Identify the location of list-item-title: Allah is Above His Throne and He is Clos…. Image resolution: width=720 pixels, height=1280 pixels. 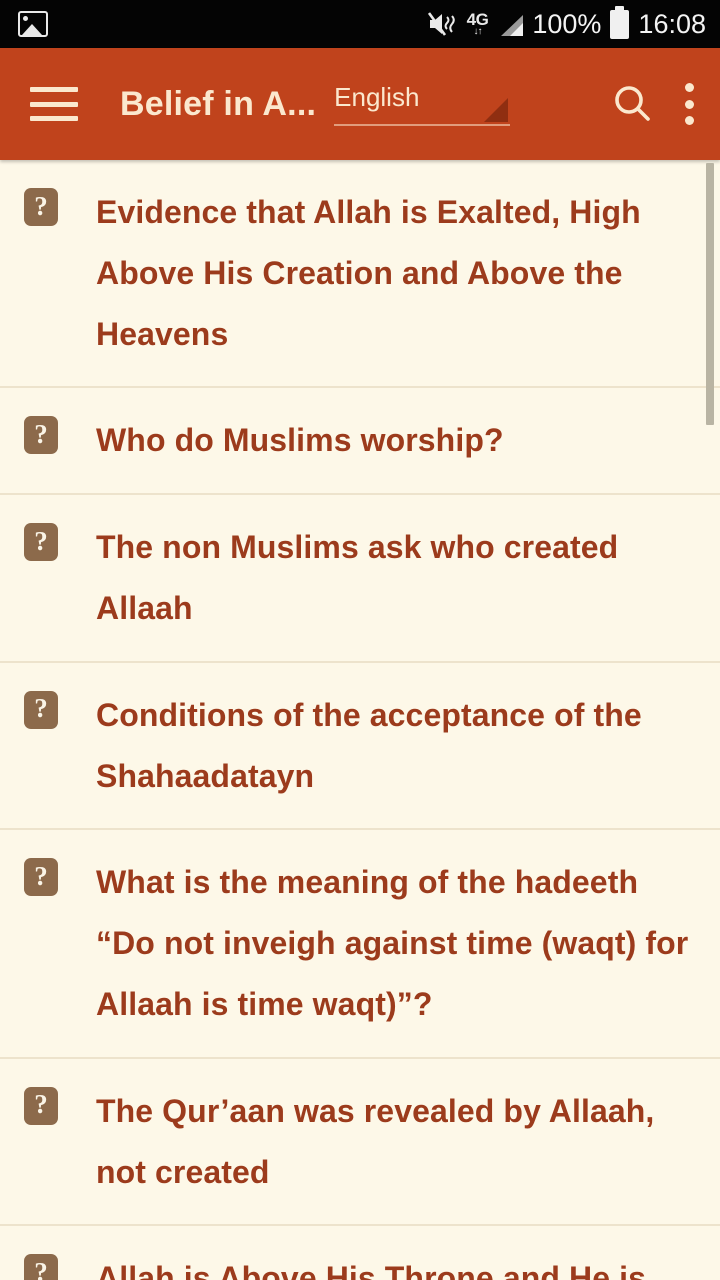
(371, 1270).